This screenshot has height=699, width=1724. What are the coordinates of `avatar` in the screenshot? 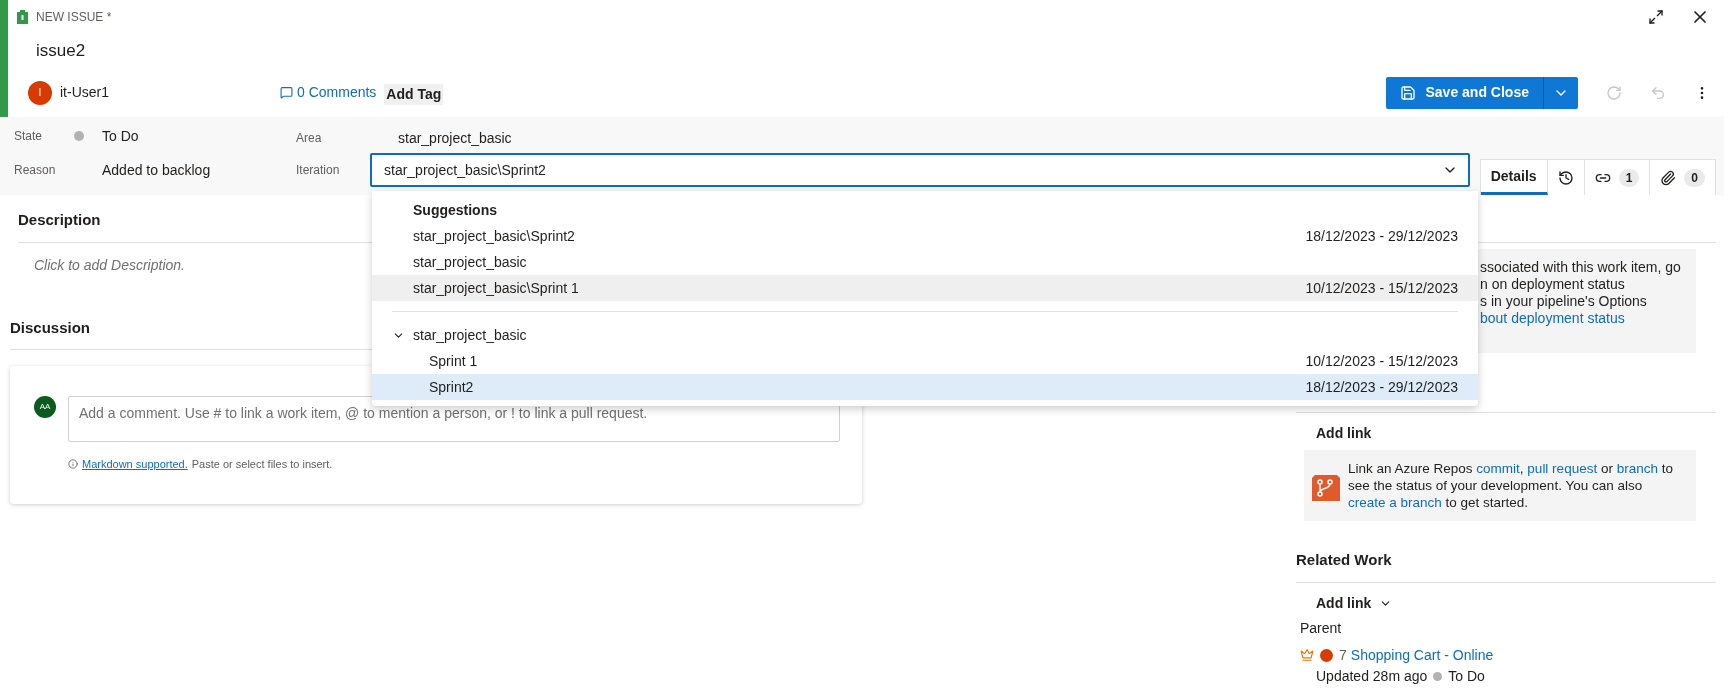 It's located at (1326, 655).